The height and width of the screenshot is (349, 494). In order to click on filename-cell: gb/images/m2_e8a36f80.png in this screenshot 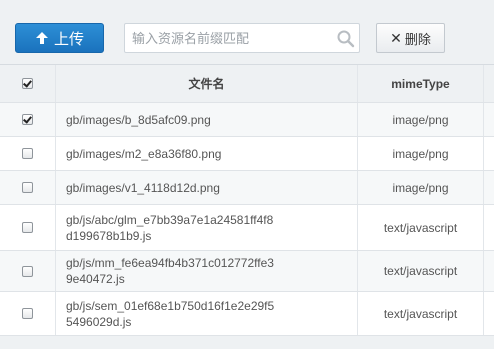, I will do `click(207, 153)`.